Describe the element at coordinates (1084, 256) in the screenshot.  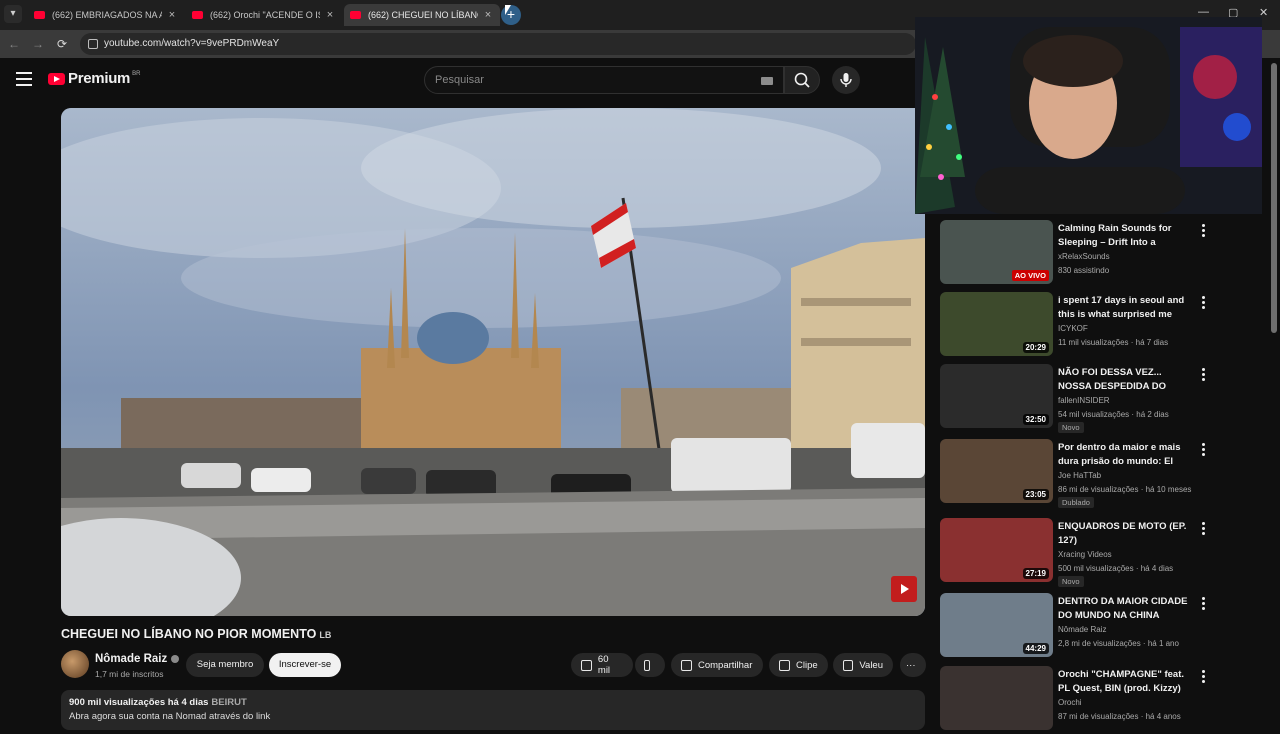
I see `recommendation-channel: xRelaxSounds` at that location.